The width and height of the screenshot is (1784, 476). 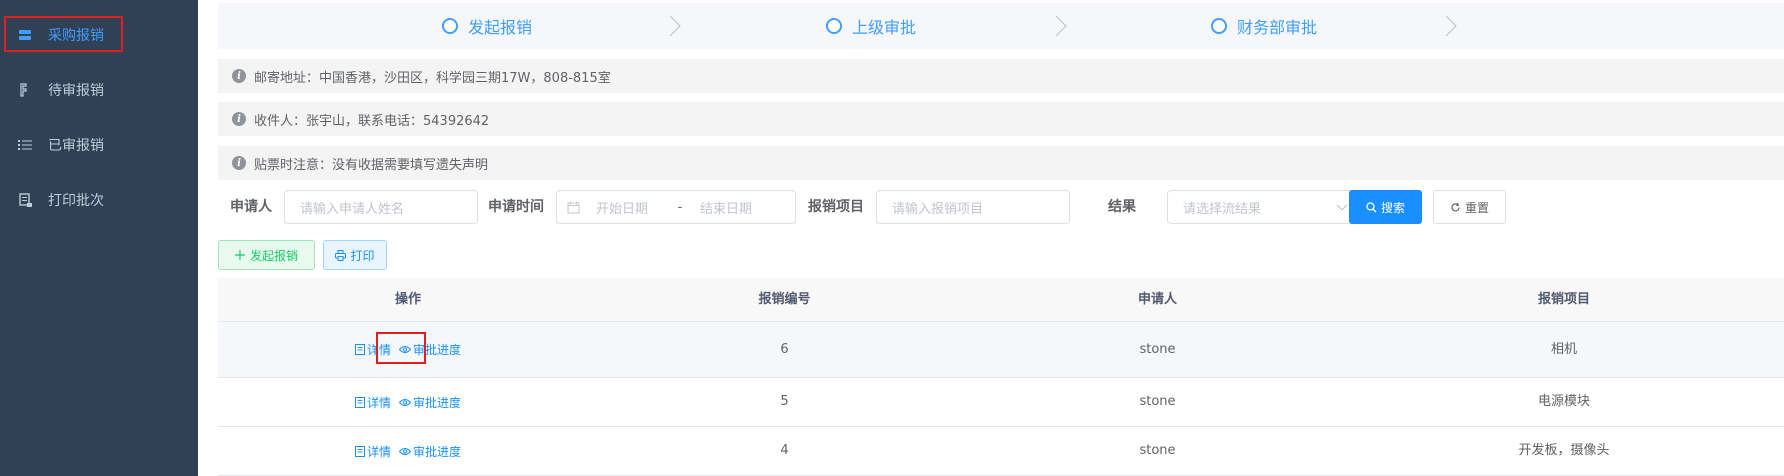 What do you see at coordinates (784, 349) in the screenshot?
I see `cell-id: 6` at bounding box center [784, 349].